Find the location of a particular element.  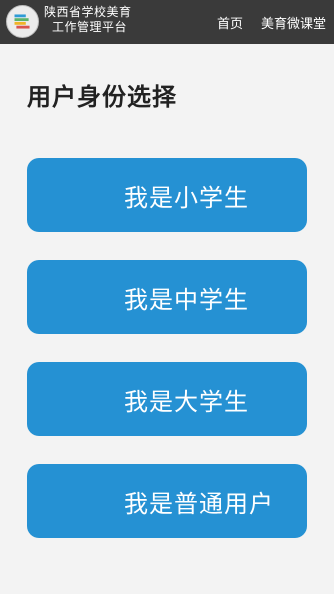

nav-micro-class-link: 美育微课堂 is located at coordinates (293, 22).